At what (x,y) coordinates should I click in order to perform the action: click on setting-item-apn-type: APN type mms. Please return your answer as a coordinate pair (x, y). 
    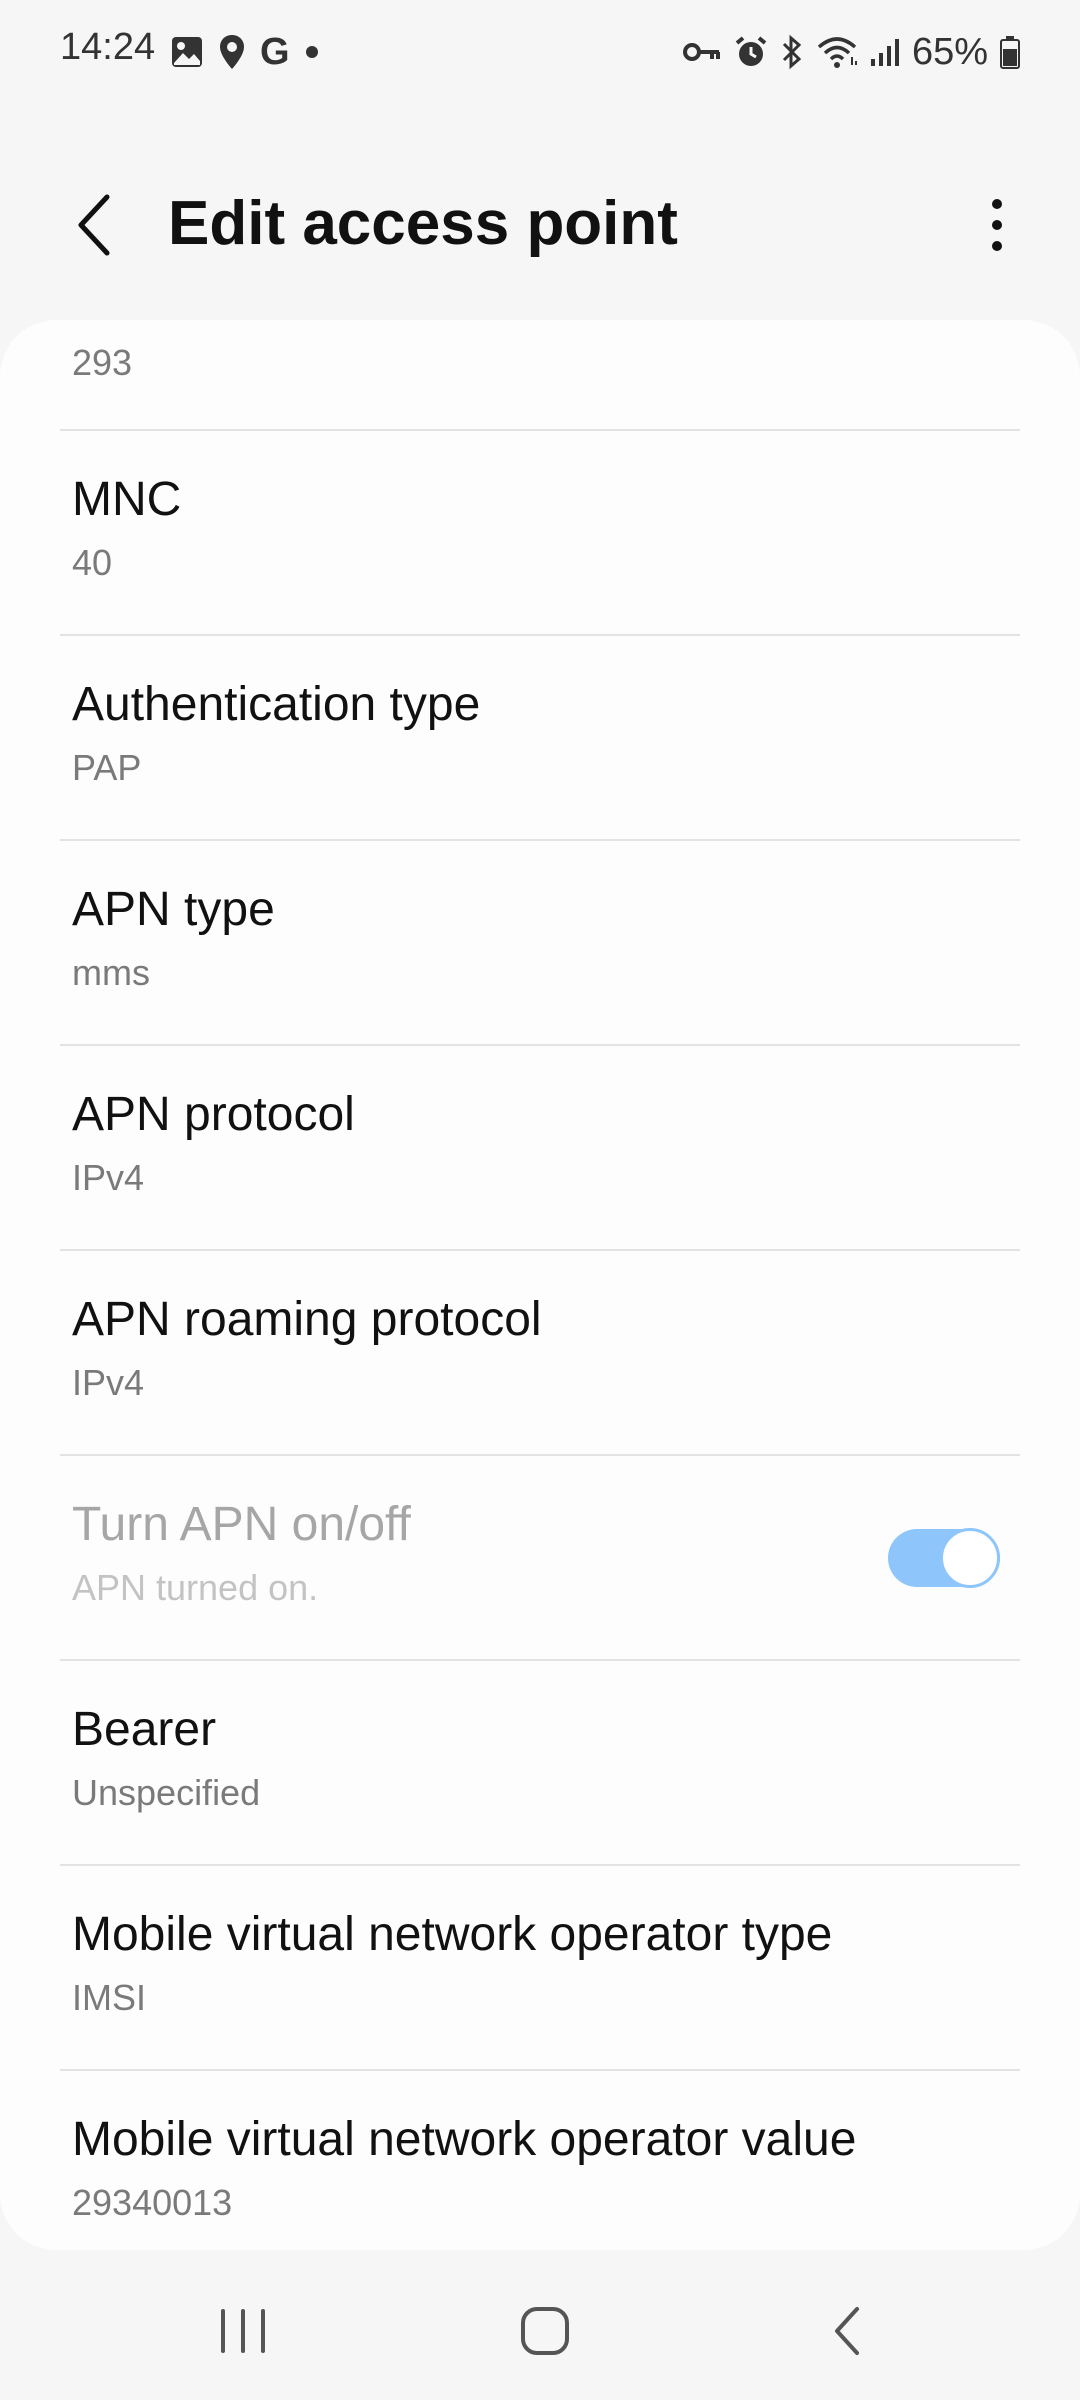
    Looking at the image, I should click on (540, 942).